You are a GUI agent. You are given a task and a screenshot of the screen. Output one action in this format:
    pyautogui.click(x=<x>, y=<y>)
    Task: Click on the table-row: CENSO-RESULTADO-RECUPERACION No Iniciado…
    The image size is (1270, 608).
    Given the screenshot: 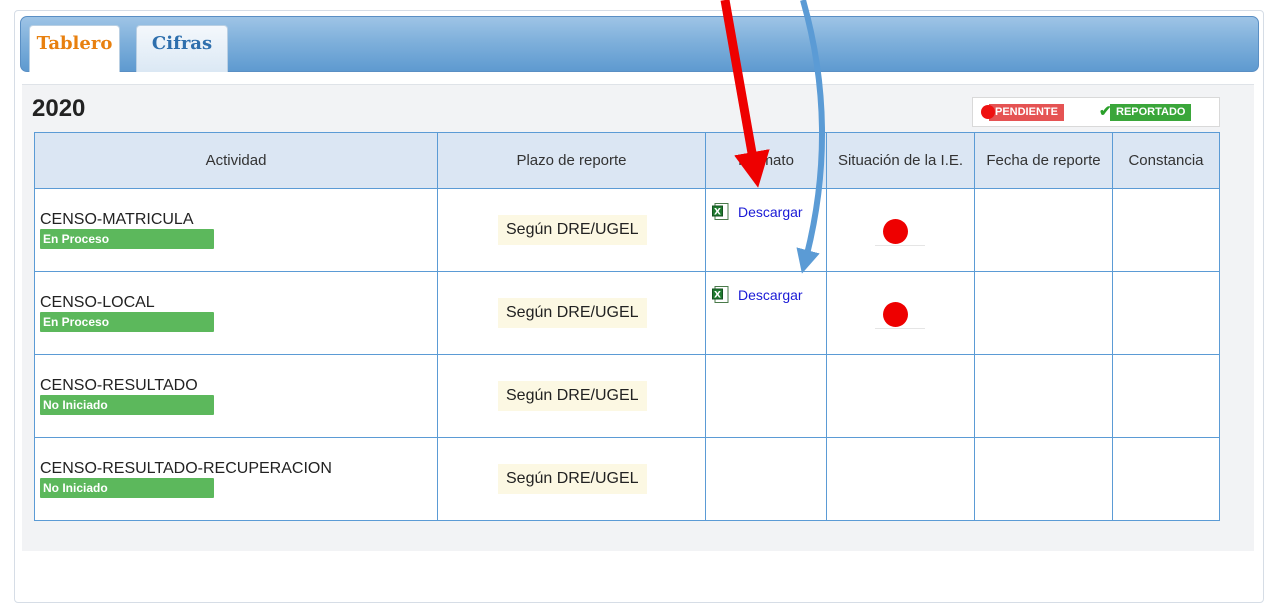 What is the action you would take?
    pyautogui.click(x=627, y=479)
    